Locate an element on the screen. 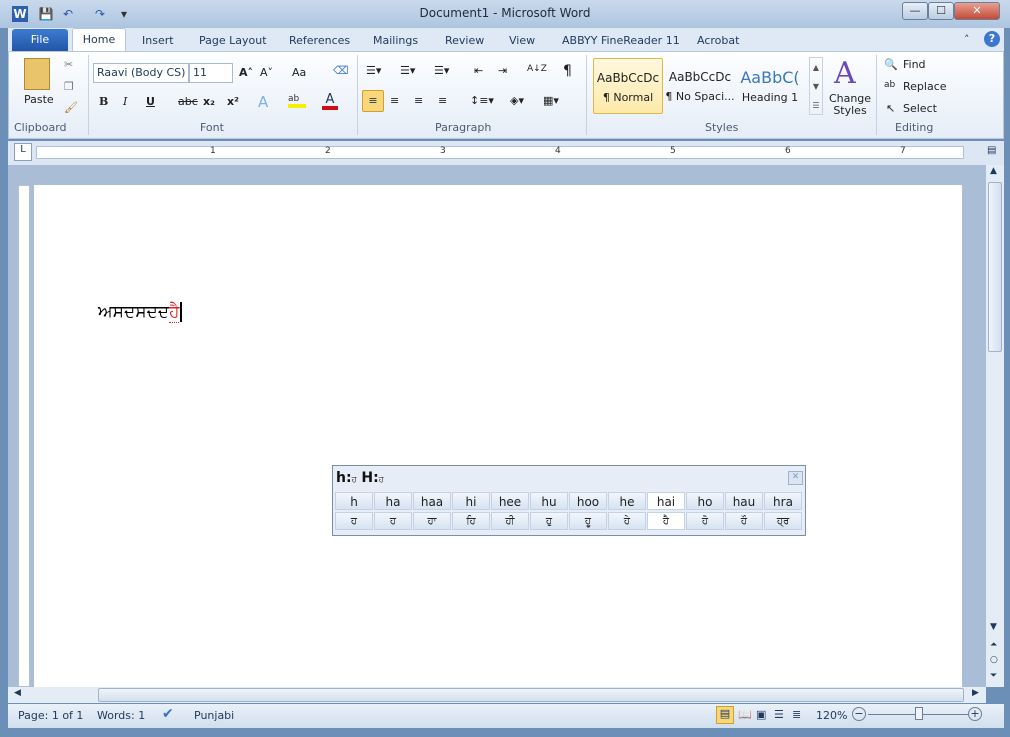  popup-close-icon: ✕ is located at coordinates (795, 478).